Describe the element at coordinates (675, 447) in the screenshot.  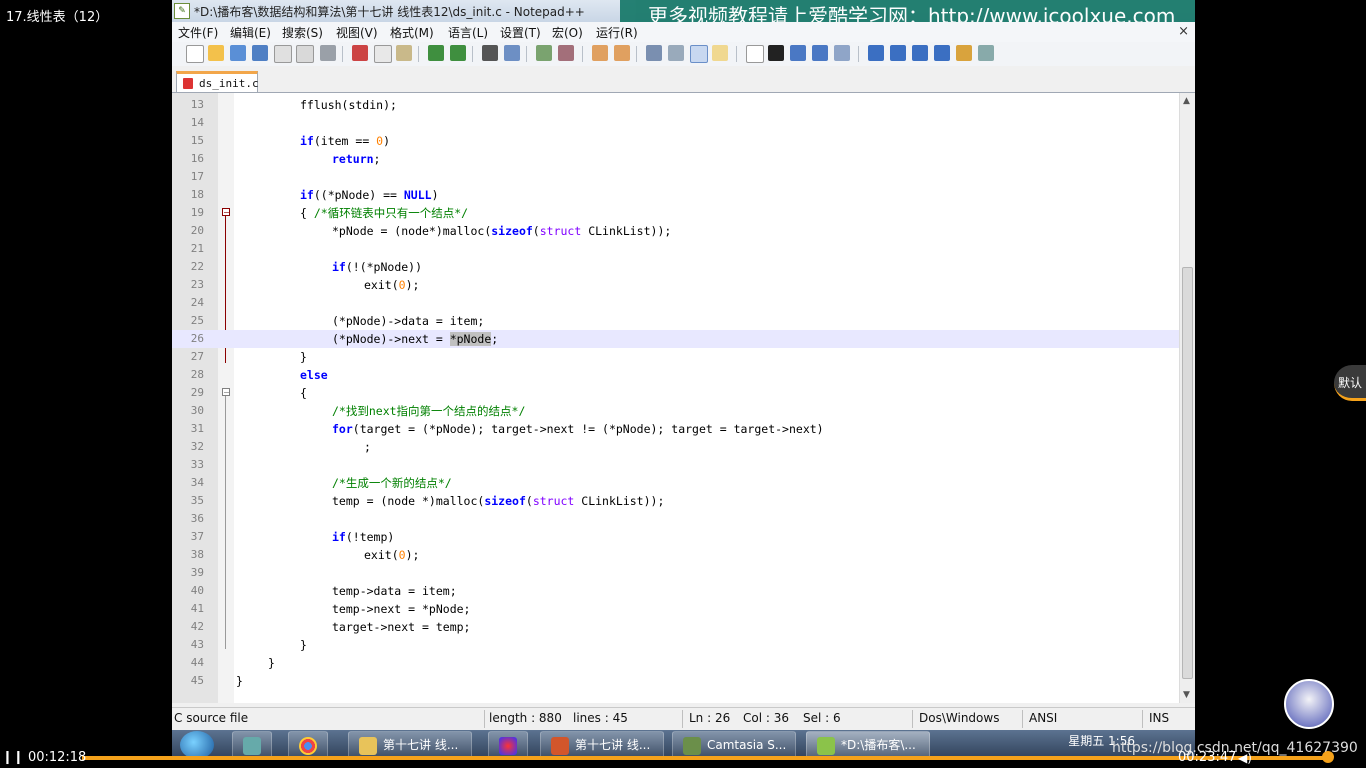
I see `code-line: 32;` at that location.